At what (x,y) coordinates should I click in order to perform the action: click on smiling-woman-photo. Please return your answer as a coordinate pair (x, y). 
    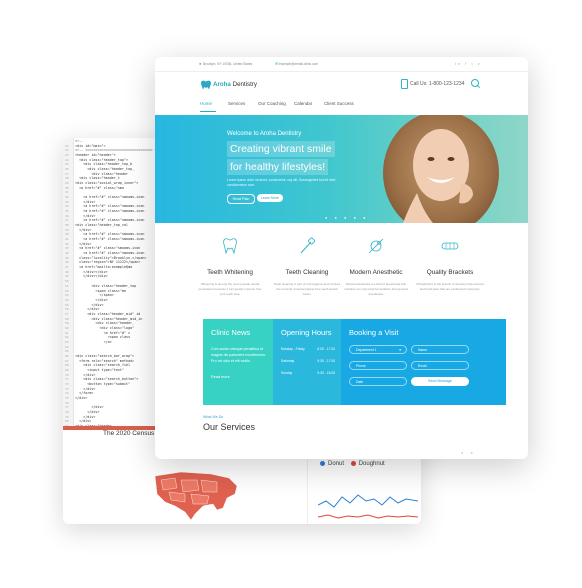
    Looking at the image, I should click on (441, 169).